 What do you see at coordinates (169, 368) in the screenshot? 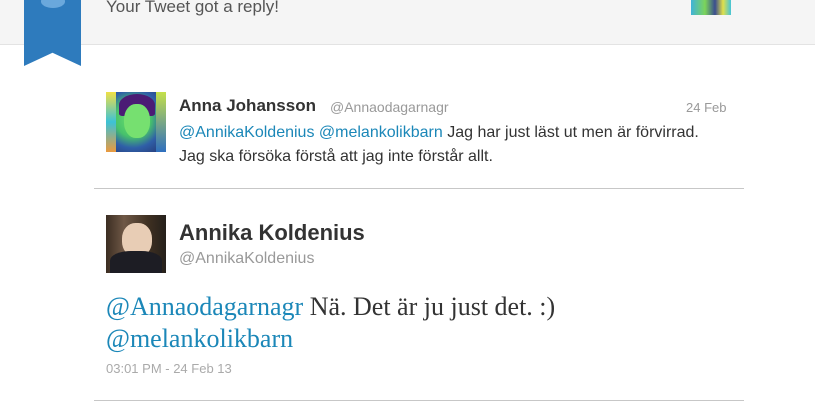
I see `tweet-timestamp: 03:01 PM - 24 Feb 13` at bounding box center [169, 368].